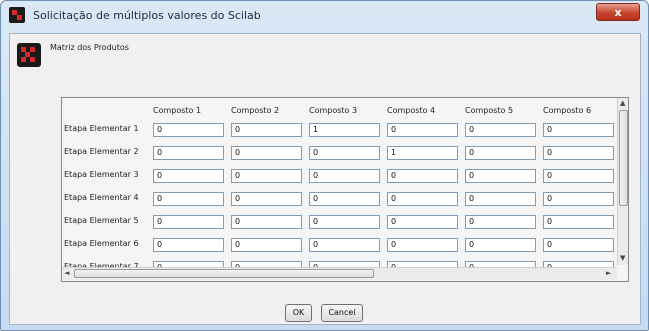  What do you see at coordinates (224, 273) in the screenshot?
I see `horizontal-scroll-thumb` at bounding box center [224, 273].